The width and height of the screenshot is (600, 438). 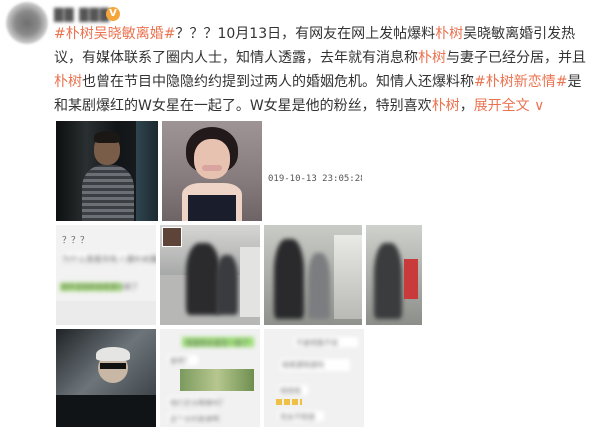 I want to click on image-chat-screenshot-2: 就是和女星在一起了 是吧？ 他们还没离婚吗？ 这个女的是谁啊, so click(x=210, y=378).